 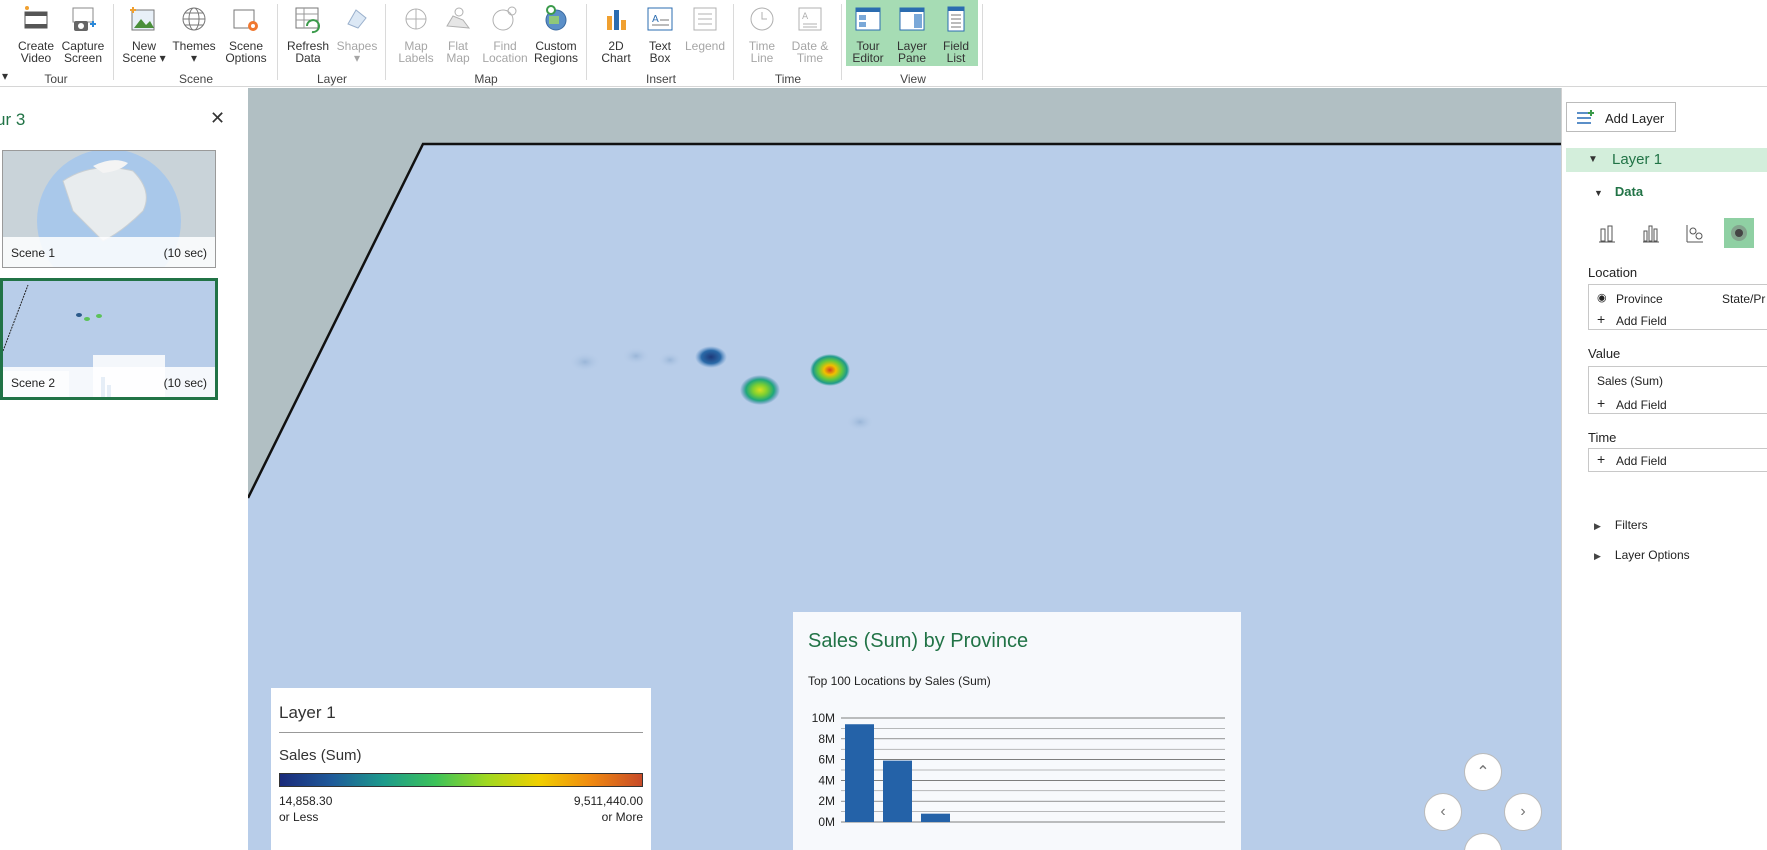 I want to click on group-label-time: Time, so click(x=788, y=79).